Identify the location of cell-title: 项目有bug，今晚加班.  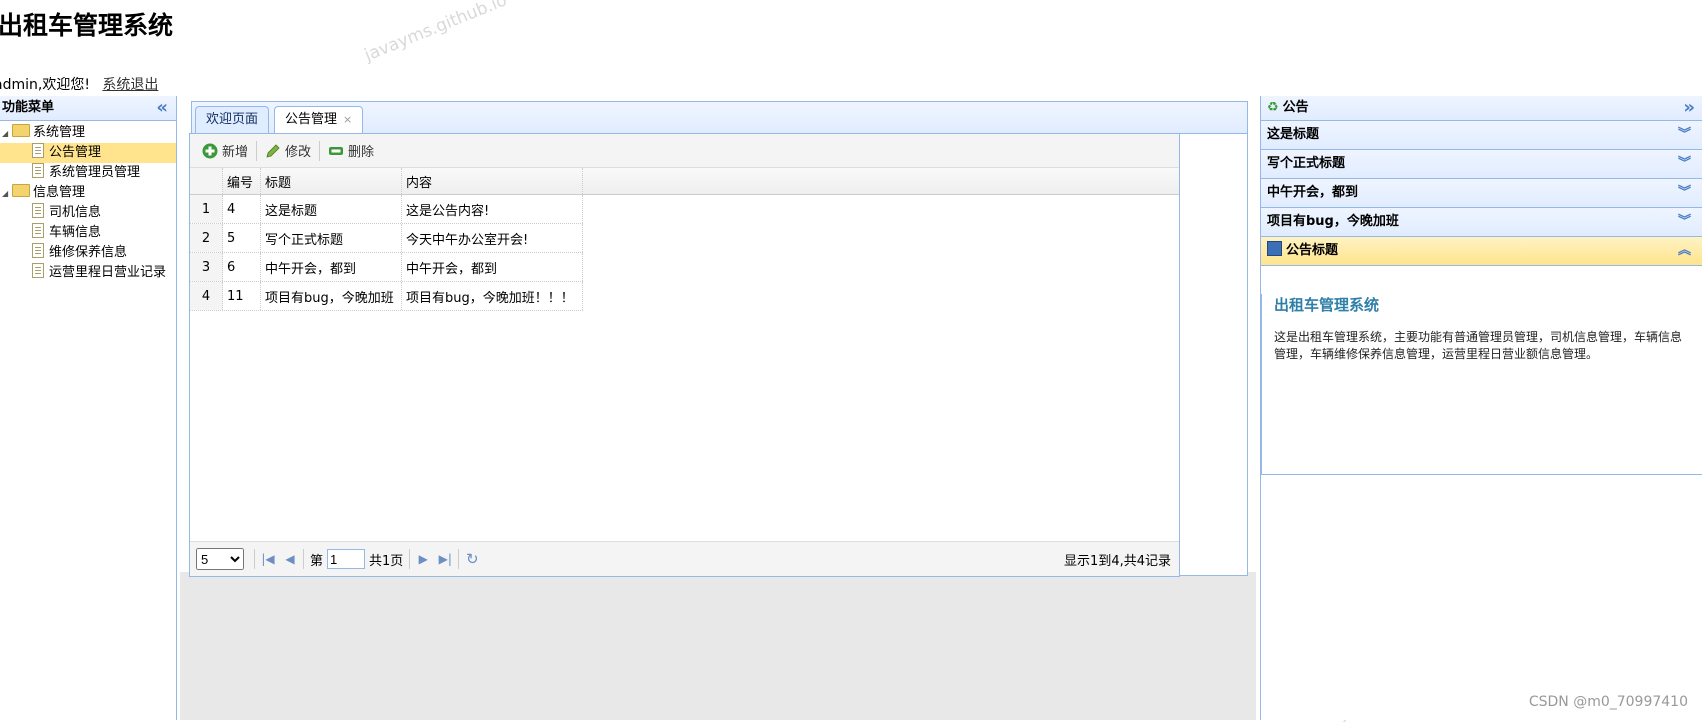
(331, 296).